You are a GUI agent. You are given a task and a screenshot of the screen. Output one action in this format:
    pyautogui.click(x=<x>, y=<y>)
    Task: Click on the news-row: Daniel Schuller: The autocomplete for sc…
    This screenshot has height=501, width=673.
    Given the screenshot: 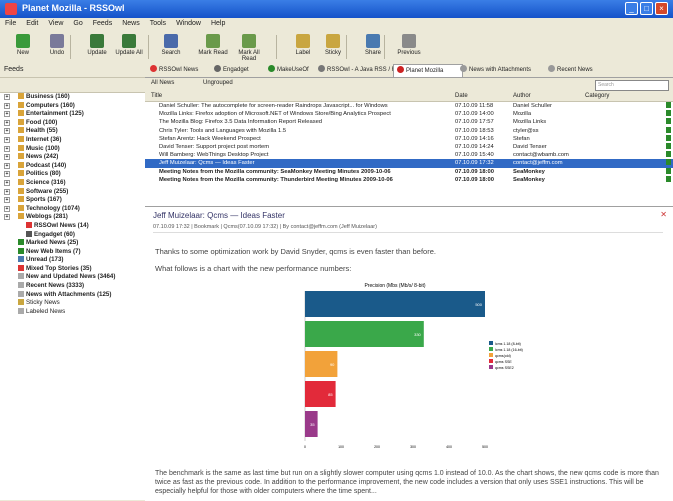 What is the action you would take?
    pyautogui.click(x=409, y=106)
    